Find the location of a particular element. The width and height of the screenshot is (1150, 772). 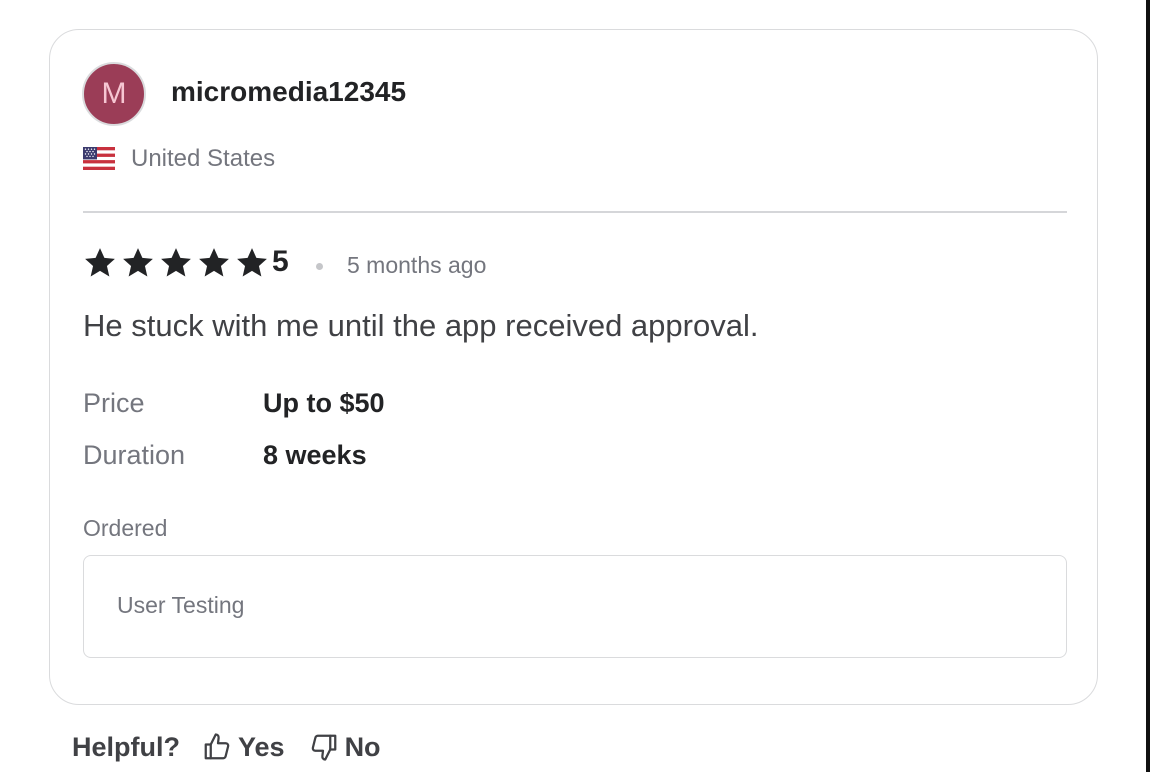

window-edge is located at coordinates (1148, 386).